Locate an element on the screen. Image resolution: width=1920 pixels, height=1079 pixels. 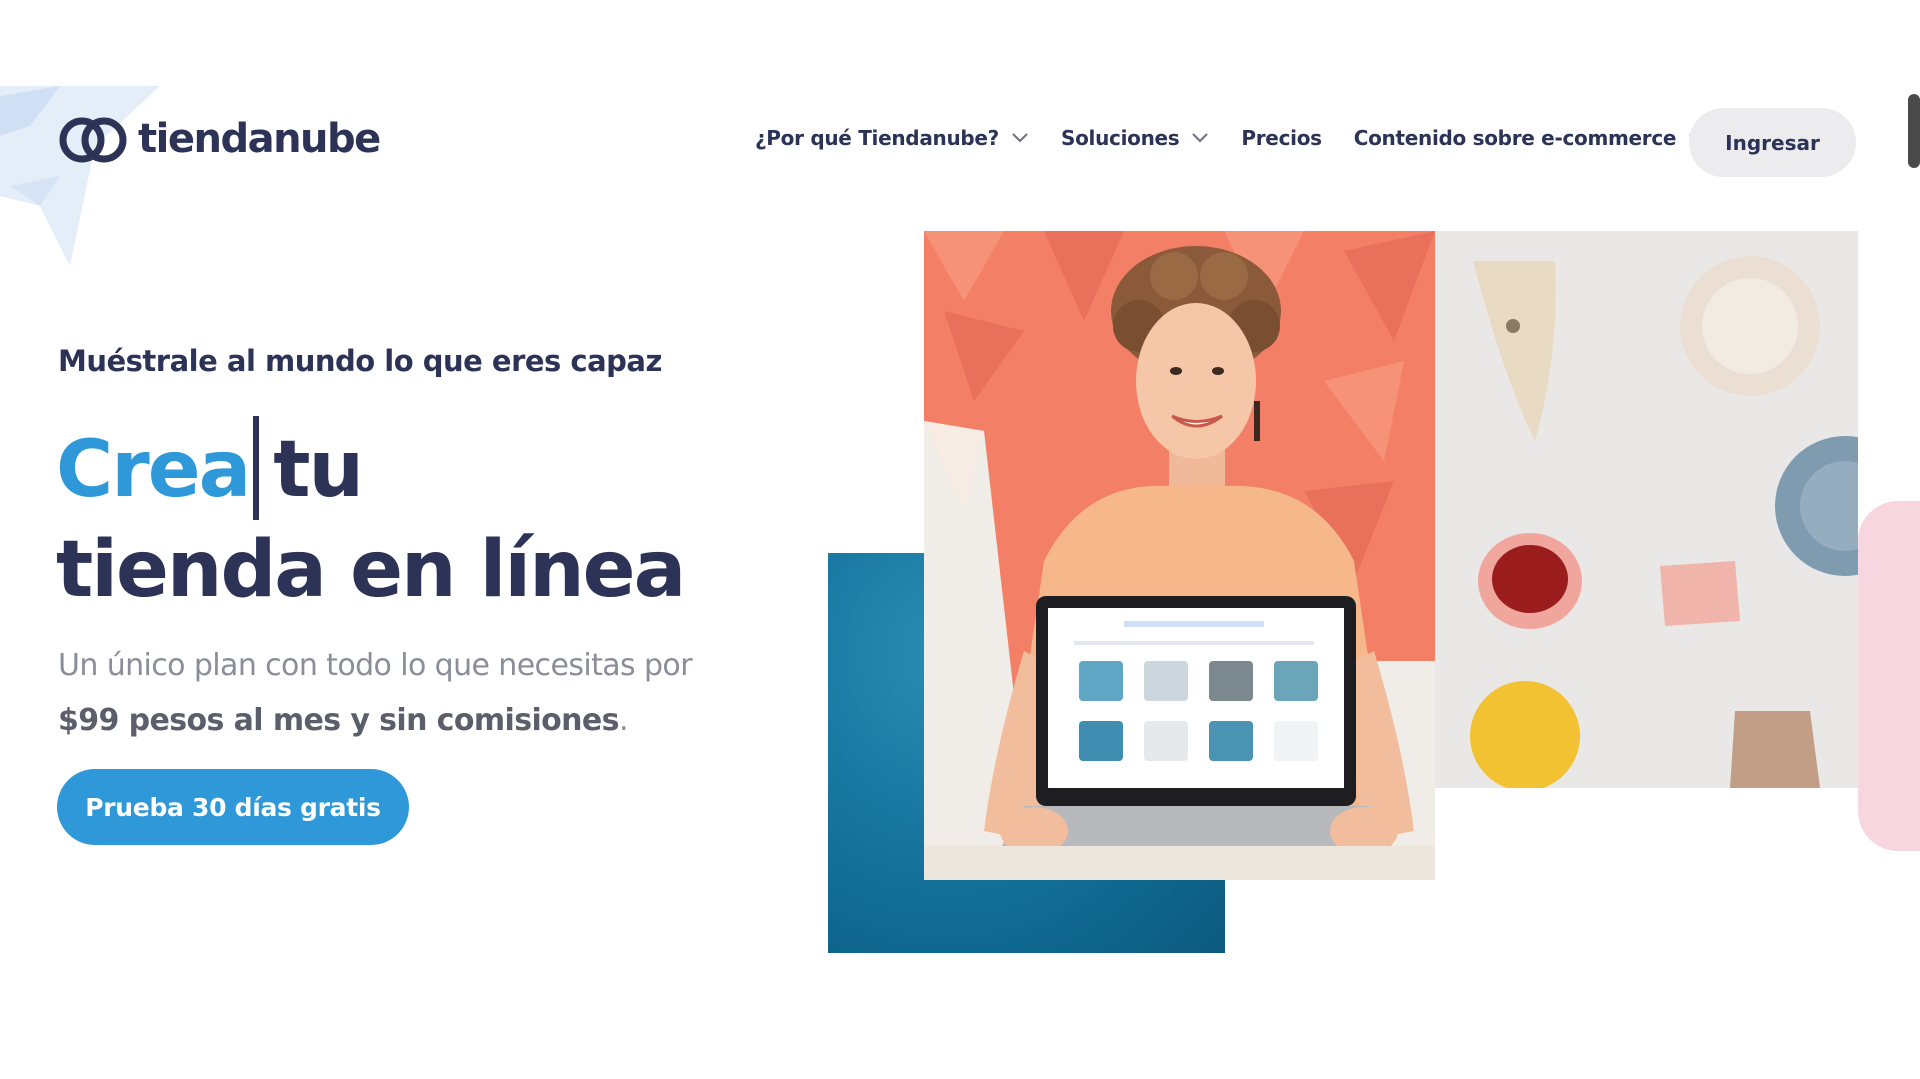
nav-item-label: Soluciones is located at coordinates (1120, 138).